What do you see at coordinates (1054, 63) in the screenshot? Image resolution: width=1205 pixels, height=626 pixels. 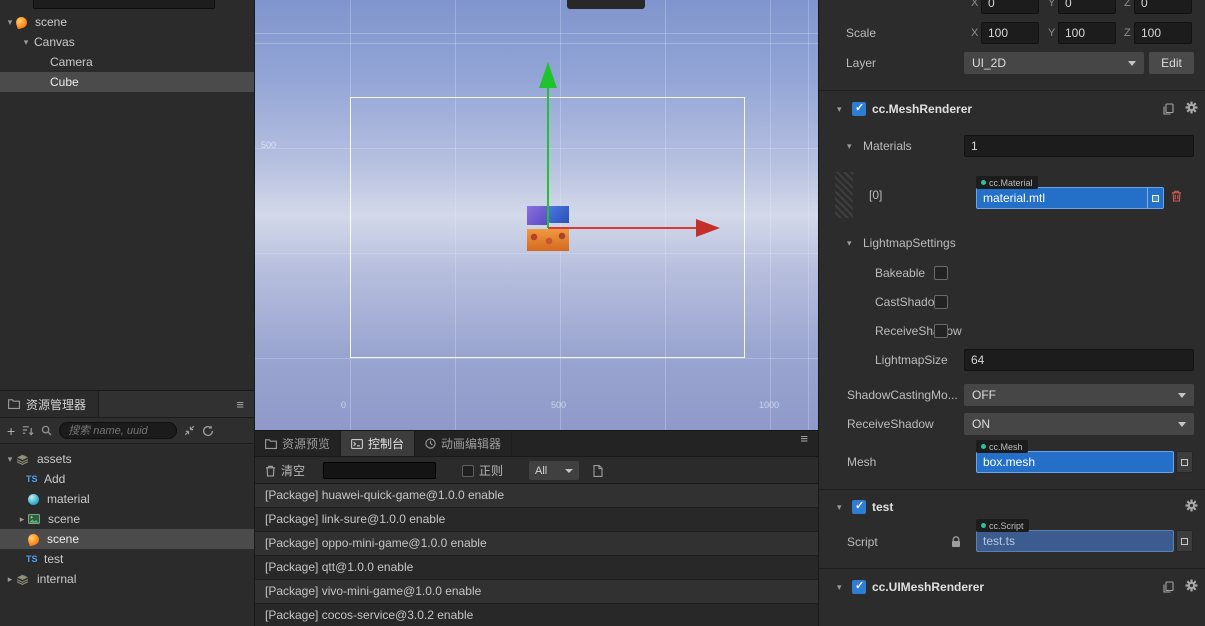 I see `layer-dropdown: UI_2D` at bounding box center [1054, 63].